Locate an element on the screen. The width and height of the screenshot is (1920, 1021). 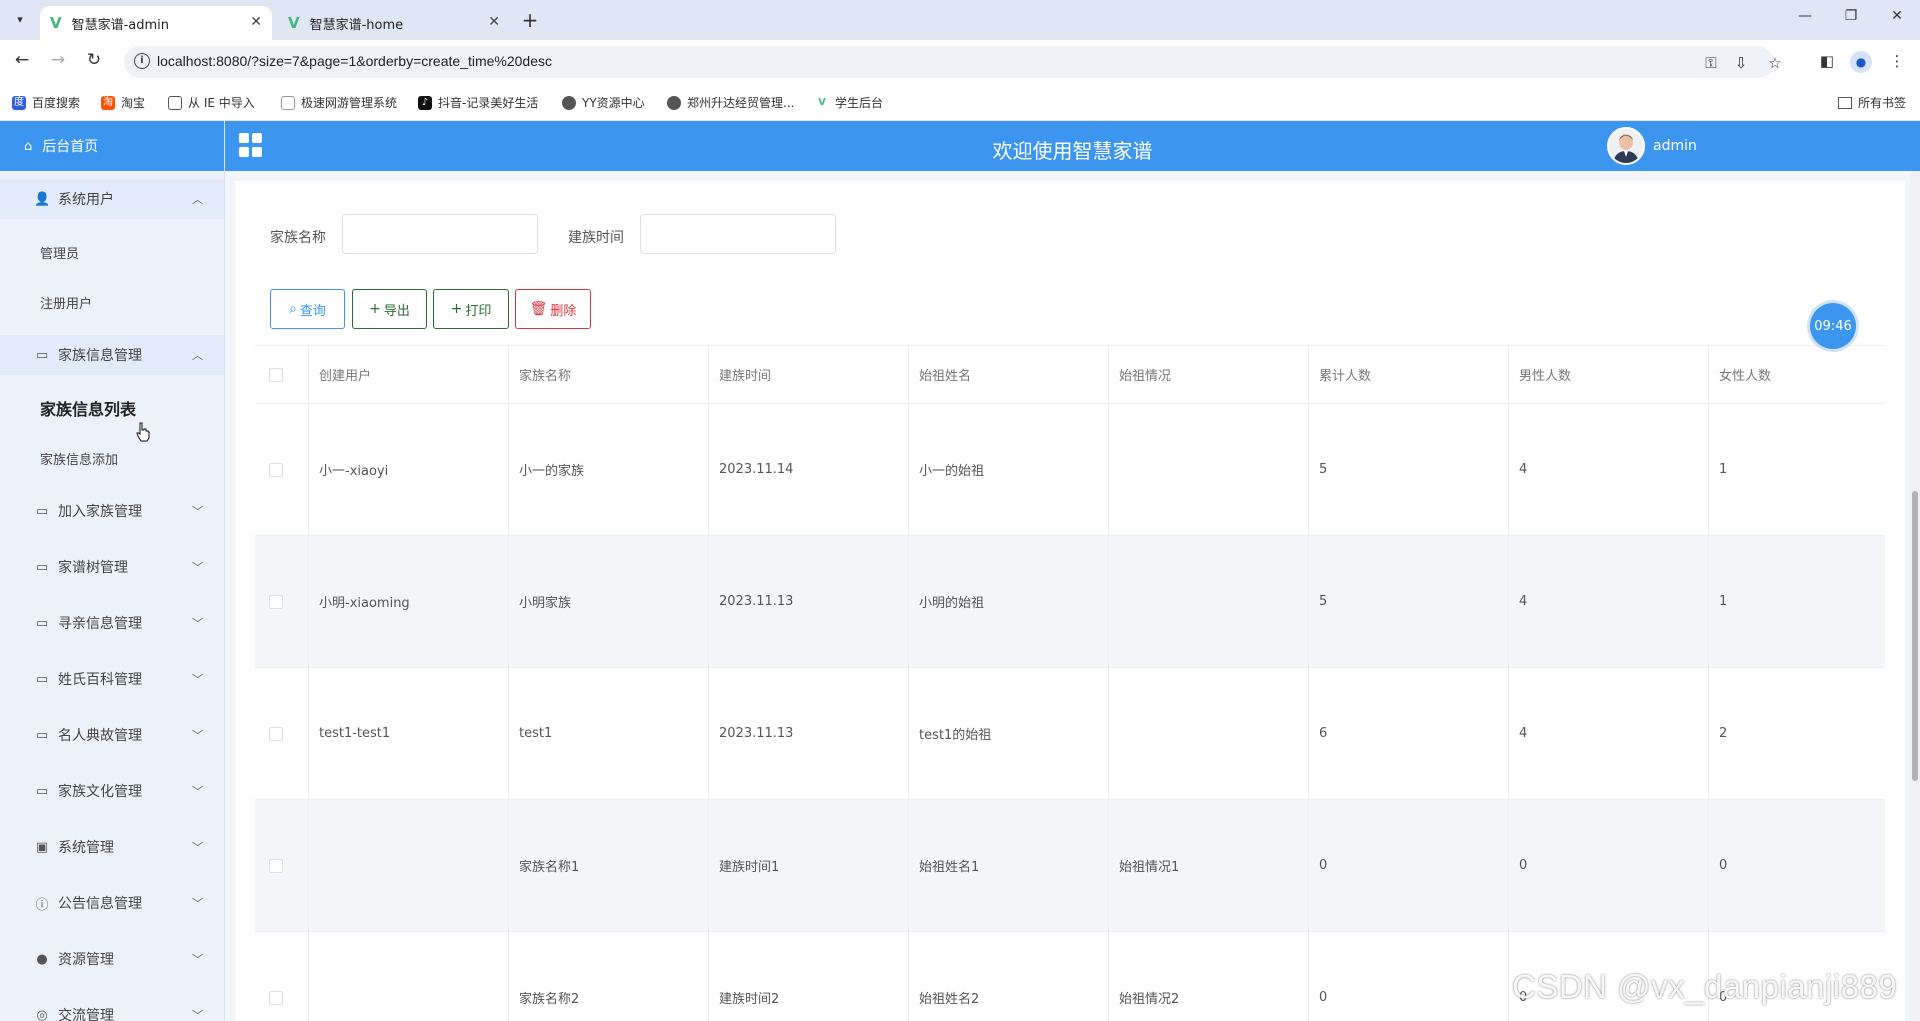
tab-title: 智慧家谱-admin is located at coordinates (120, 25).